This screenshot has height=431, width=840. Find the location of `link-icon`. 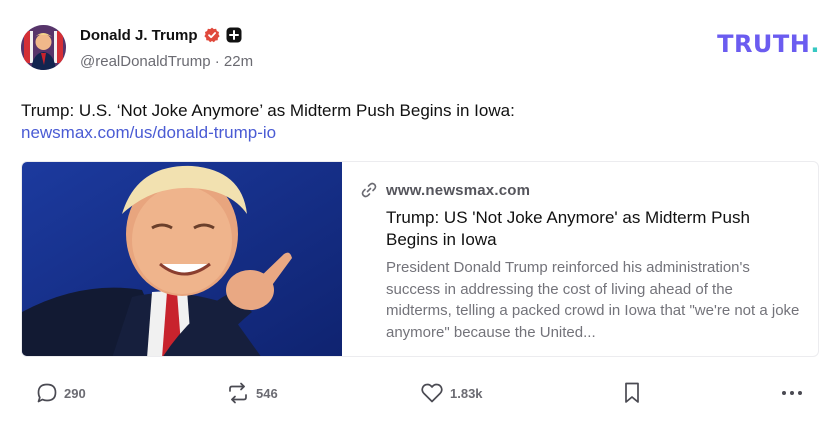

link-icon is located at coordinates (369, 190).